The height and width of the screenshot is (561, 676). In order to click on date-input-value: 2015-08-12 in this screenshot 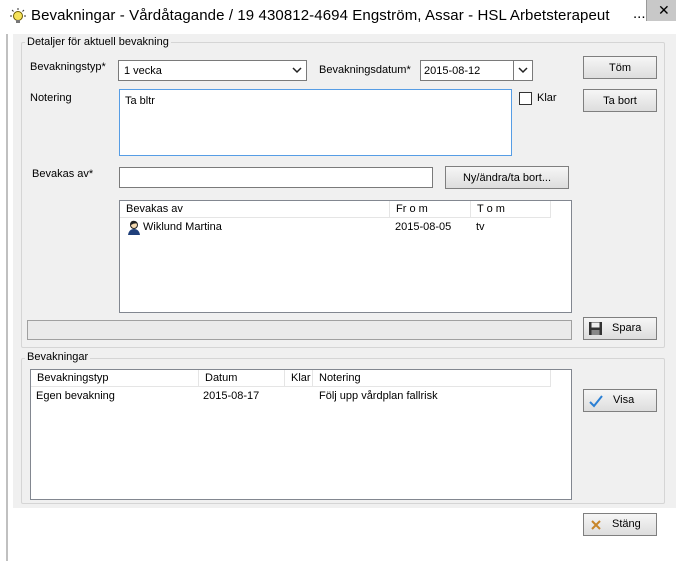, I will do `click(452, 71)`.